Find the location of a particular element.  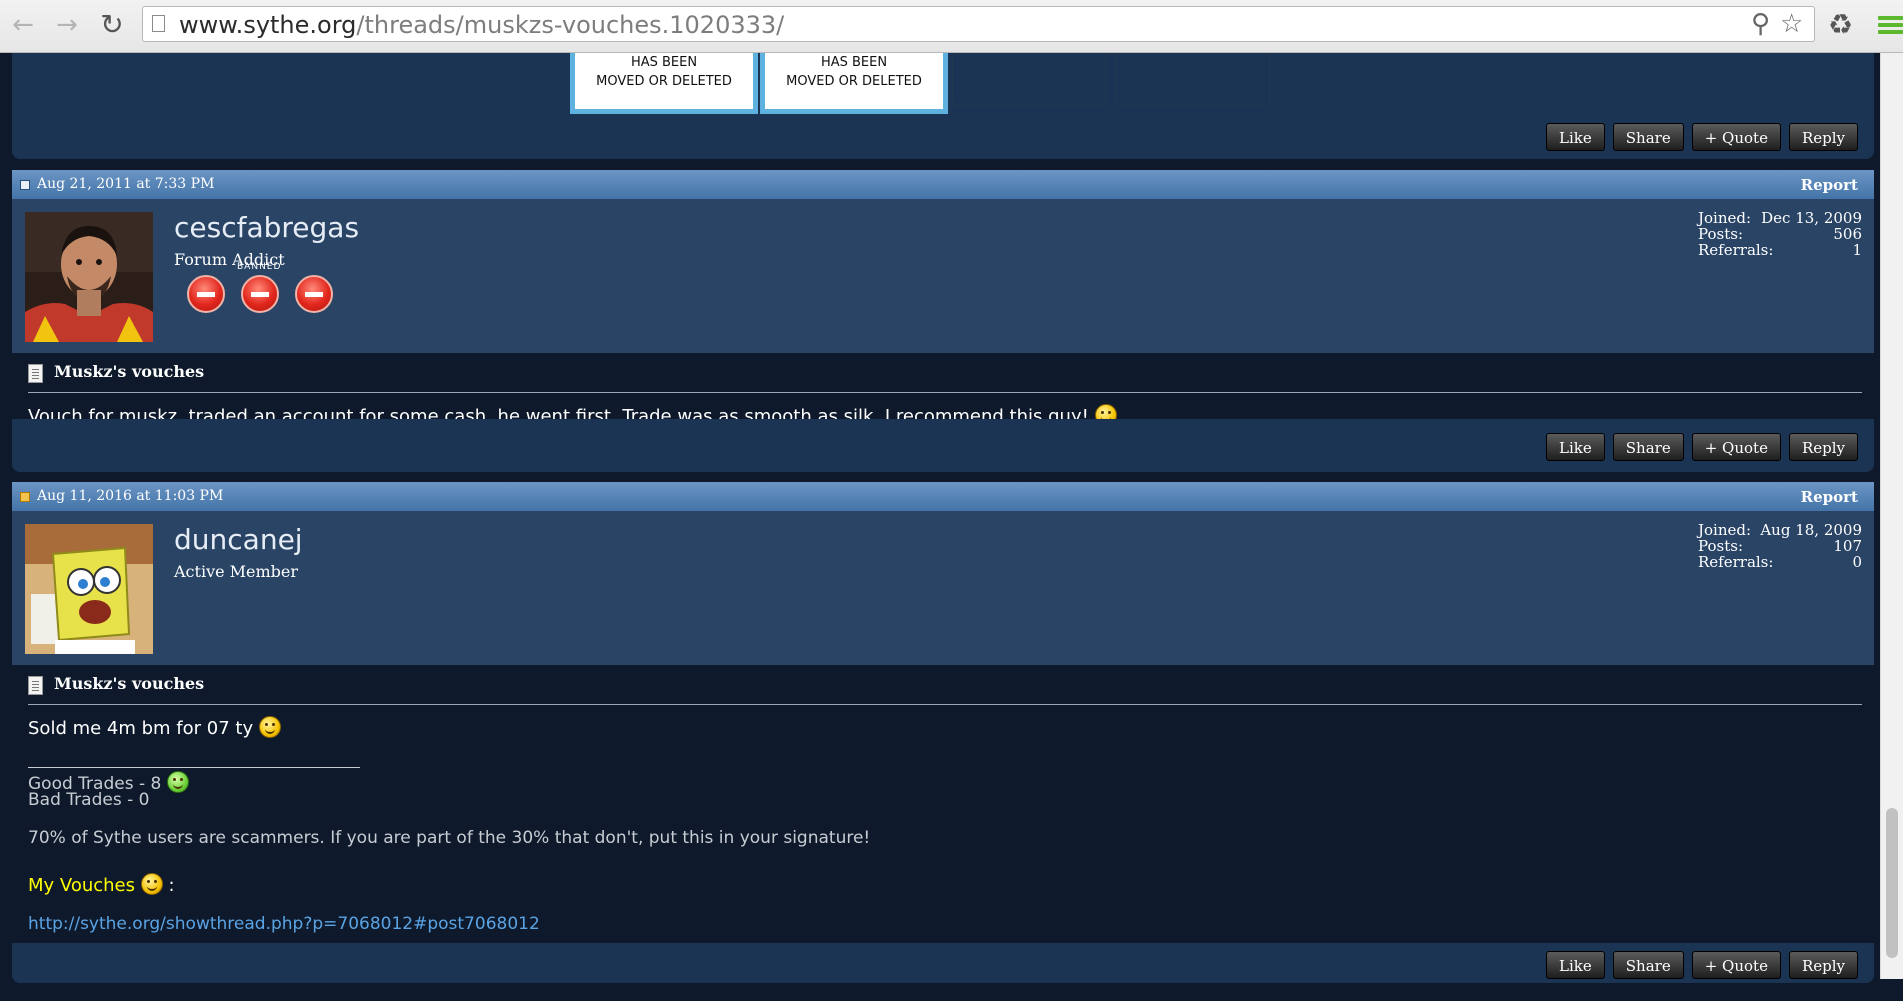

back-icon: ← is located at coordinates (23, 25).